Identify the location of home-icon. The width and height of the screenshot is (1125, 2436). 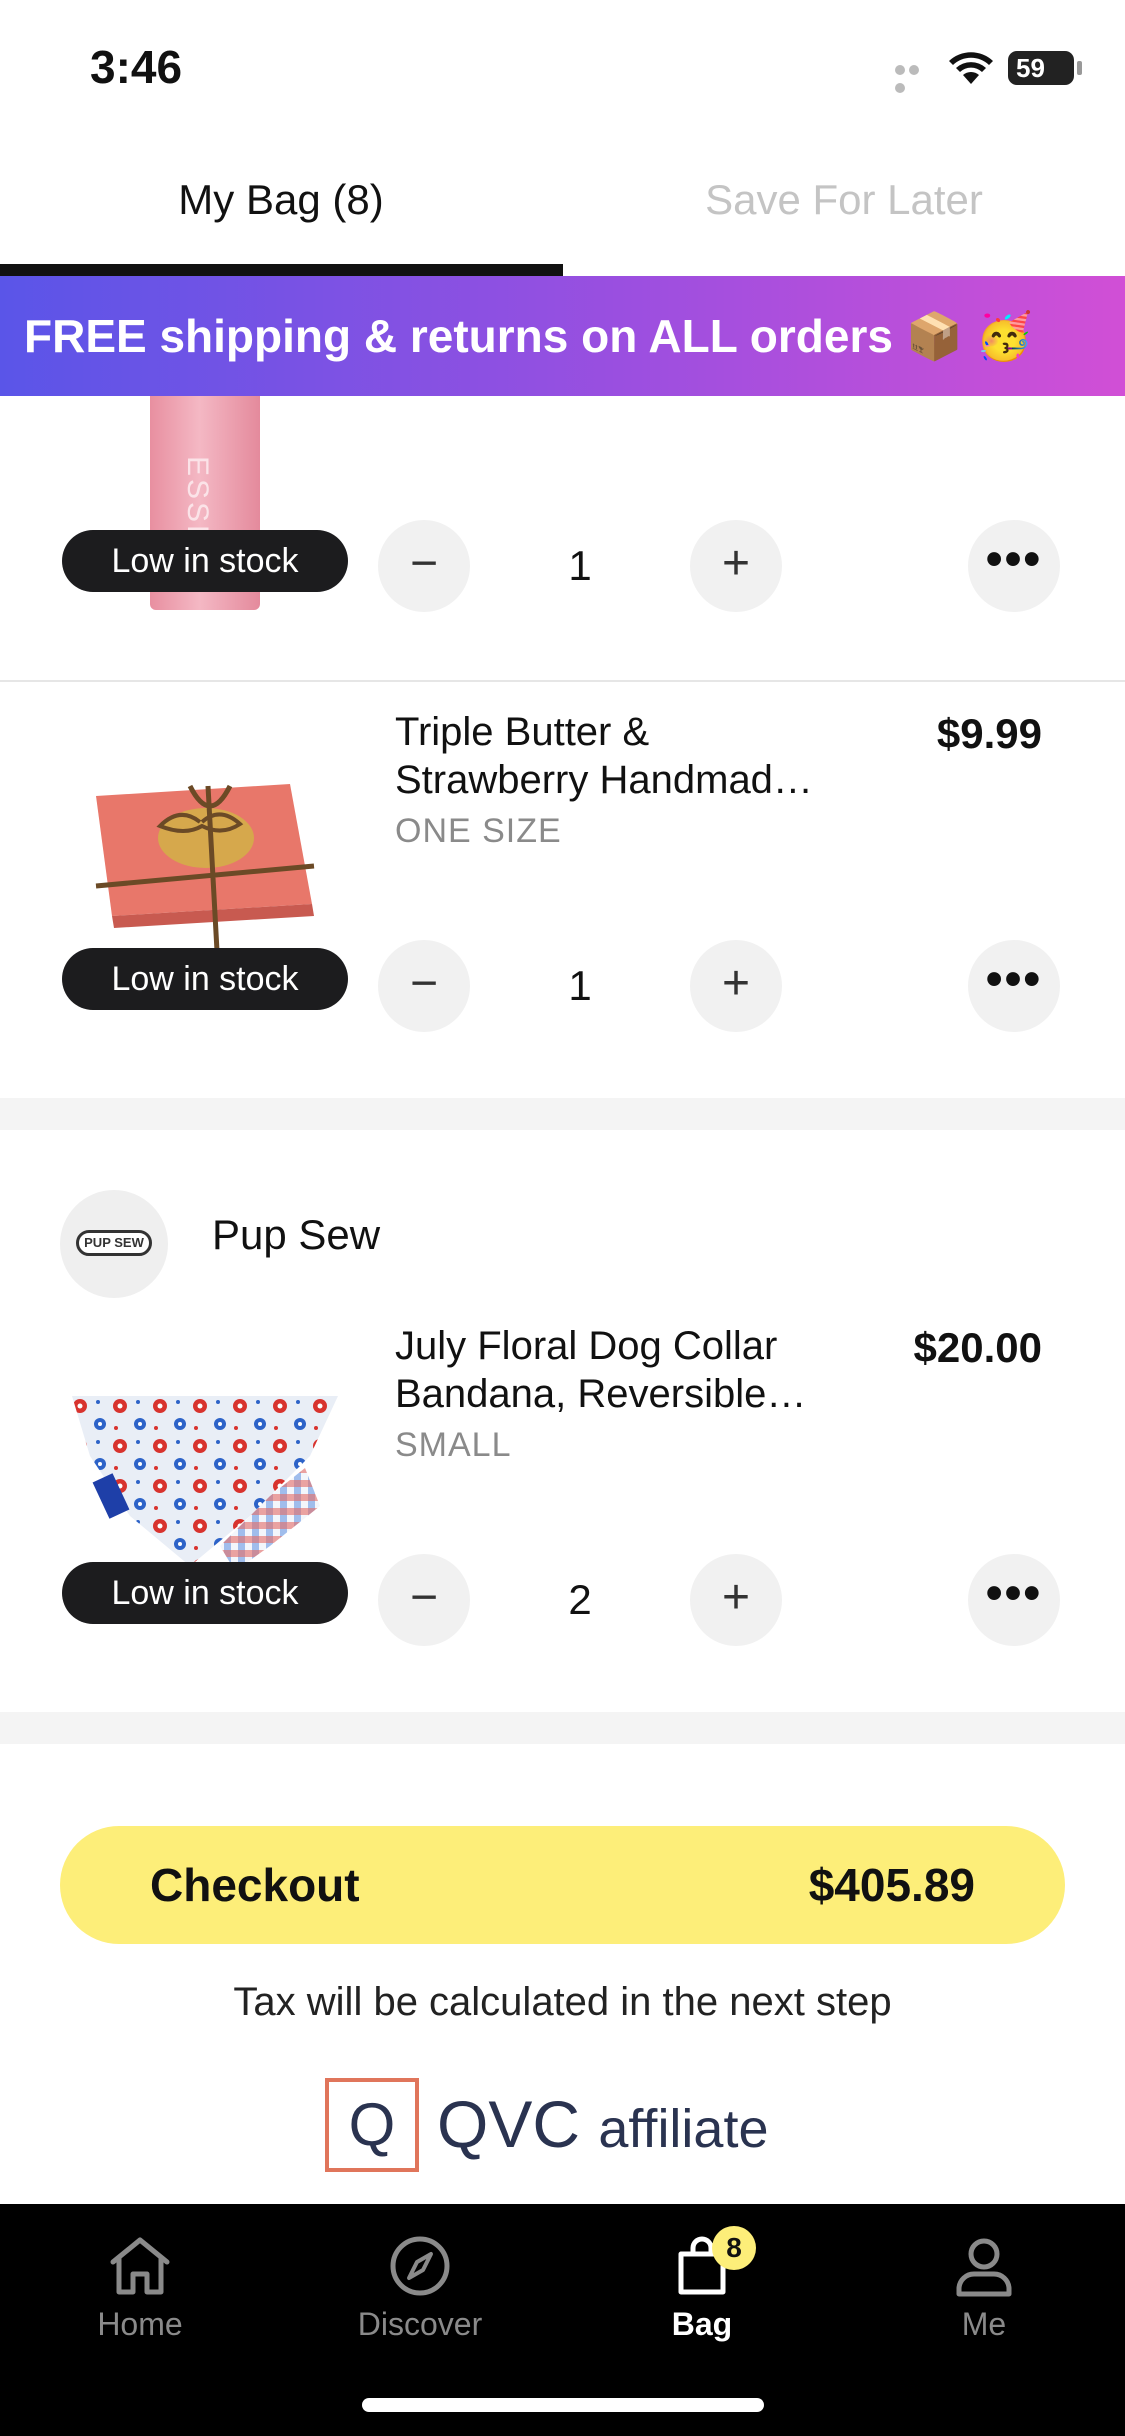
(140, 2266).